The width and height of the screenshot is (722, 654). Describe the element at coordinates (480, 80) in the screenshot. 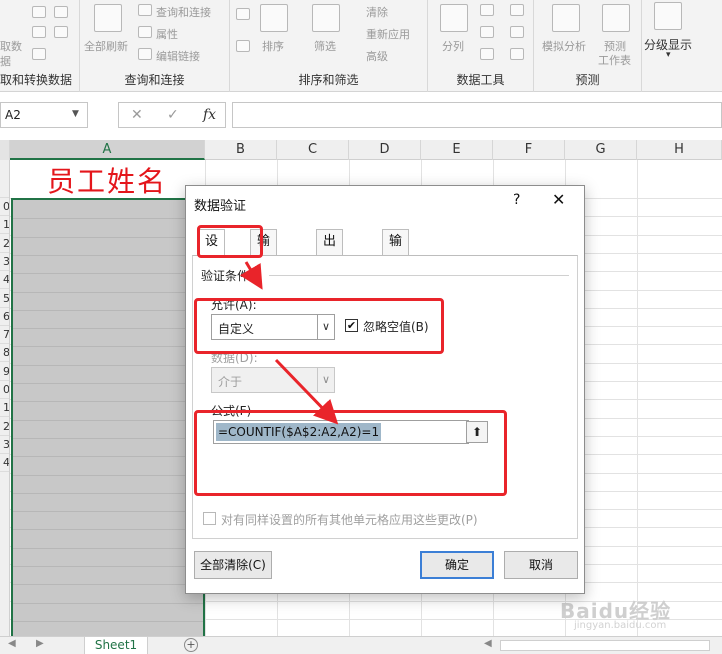

I see `group-label-data-tools: 数据工具` at that location.